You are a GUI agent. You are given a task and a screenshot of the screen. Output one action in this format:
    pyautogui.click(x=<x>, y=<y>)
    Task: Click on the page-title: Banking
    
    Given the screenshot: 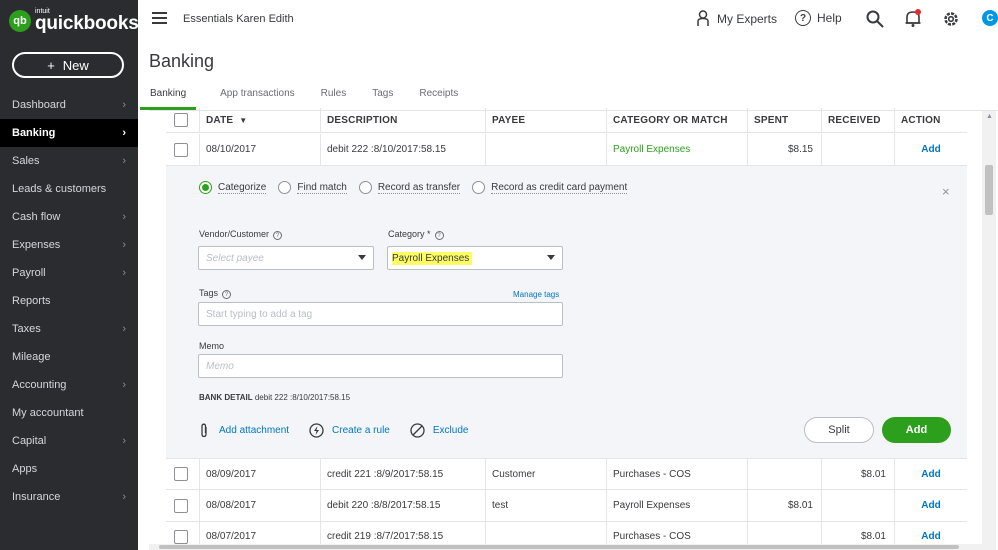 What is the action you would take?
    pyautogui.click(x=182, y=61)
    